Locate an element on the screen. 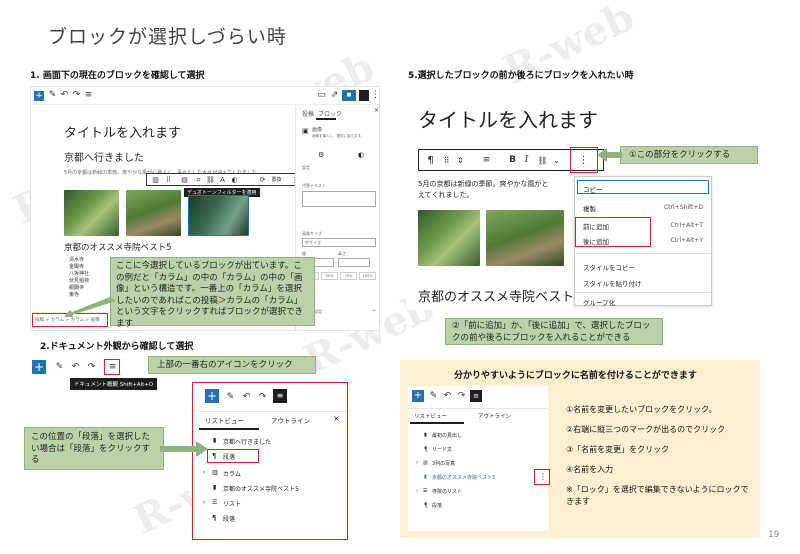  publish-button: ■ is located at coordinates (349, 95).